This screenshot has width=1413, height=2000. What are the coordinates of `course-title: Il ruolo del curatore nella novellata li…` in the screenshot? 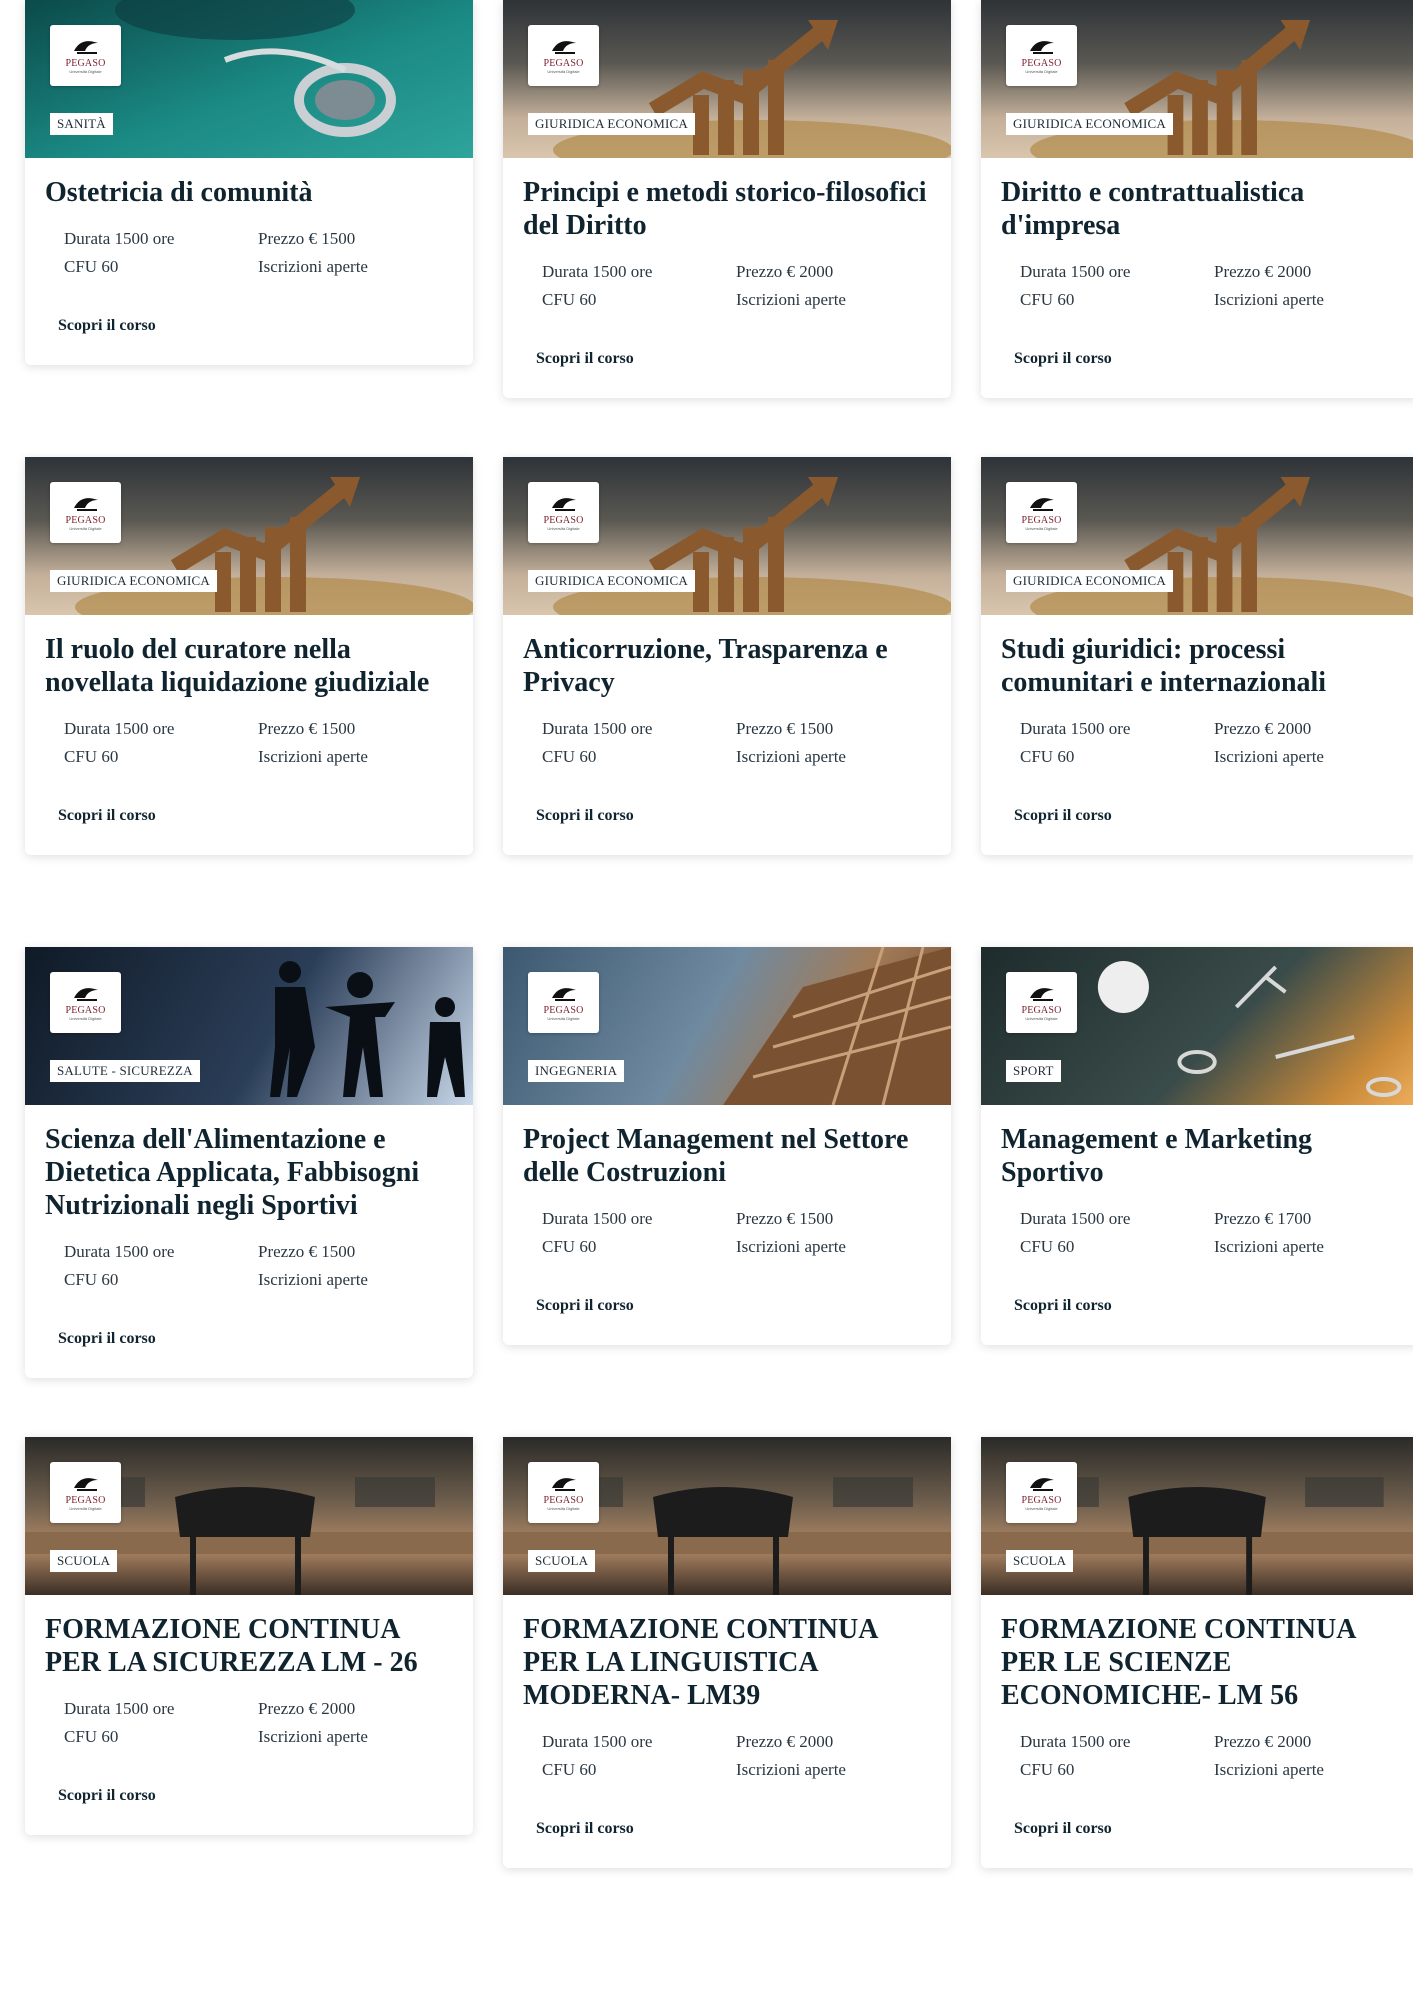 It's located at (249, 666).